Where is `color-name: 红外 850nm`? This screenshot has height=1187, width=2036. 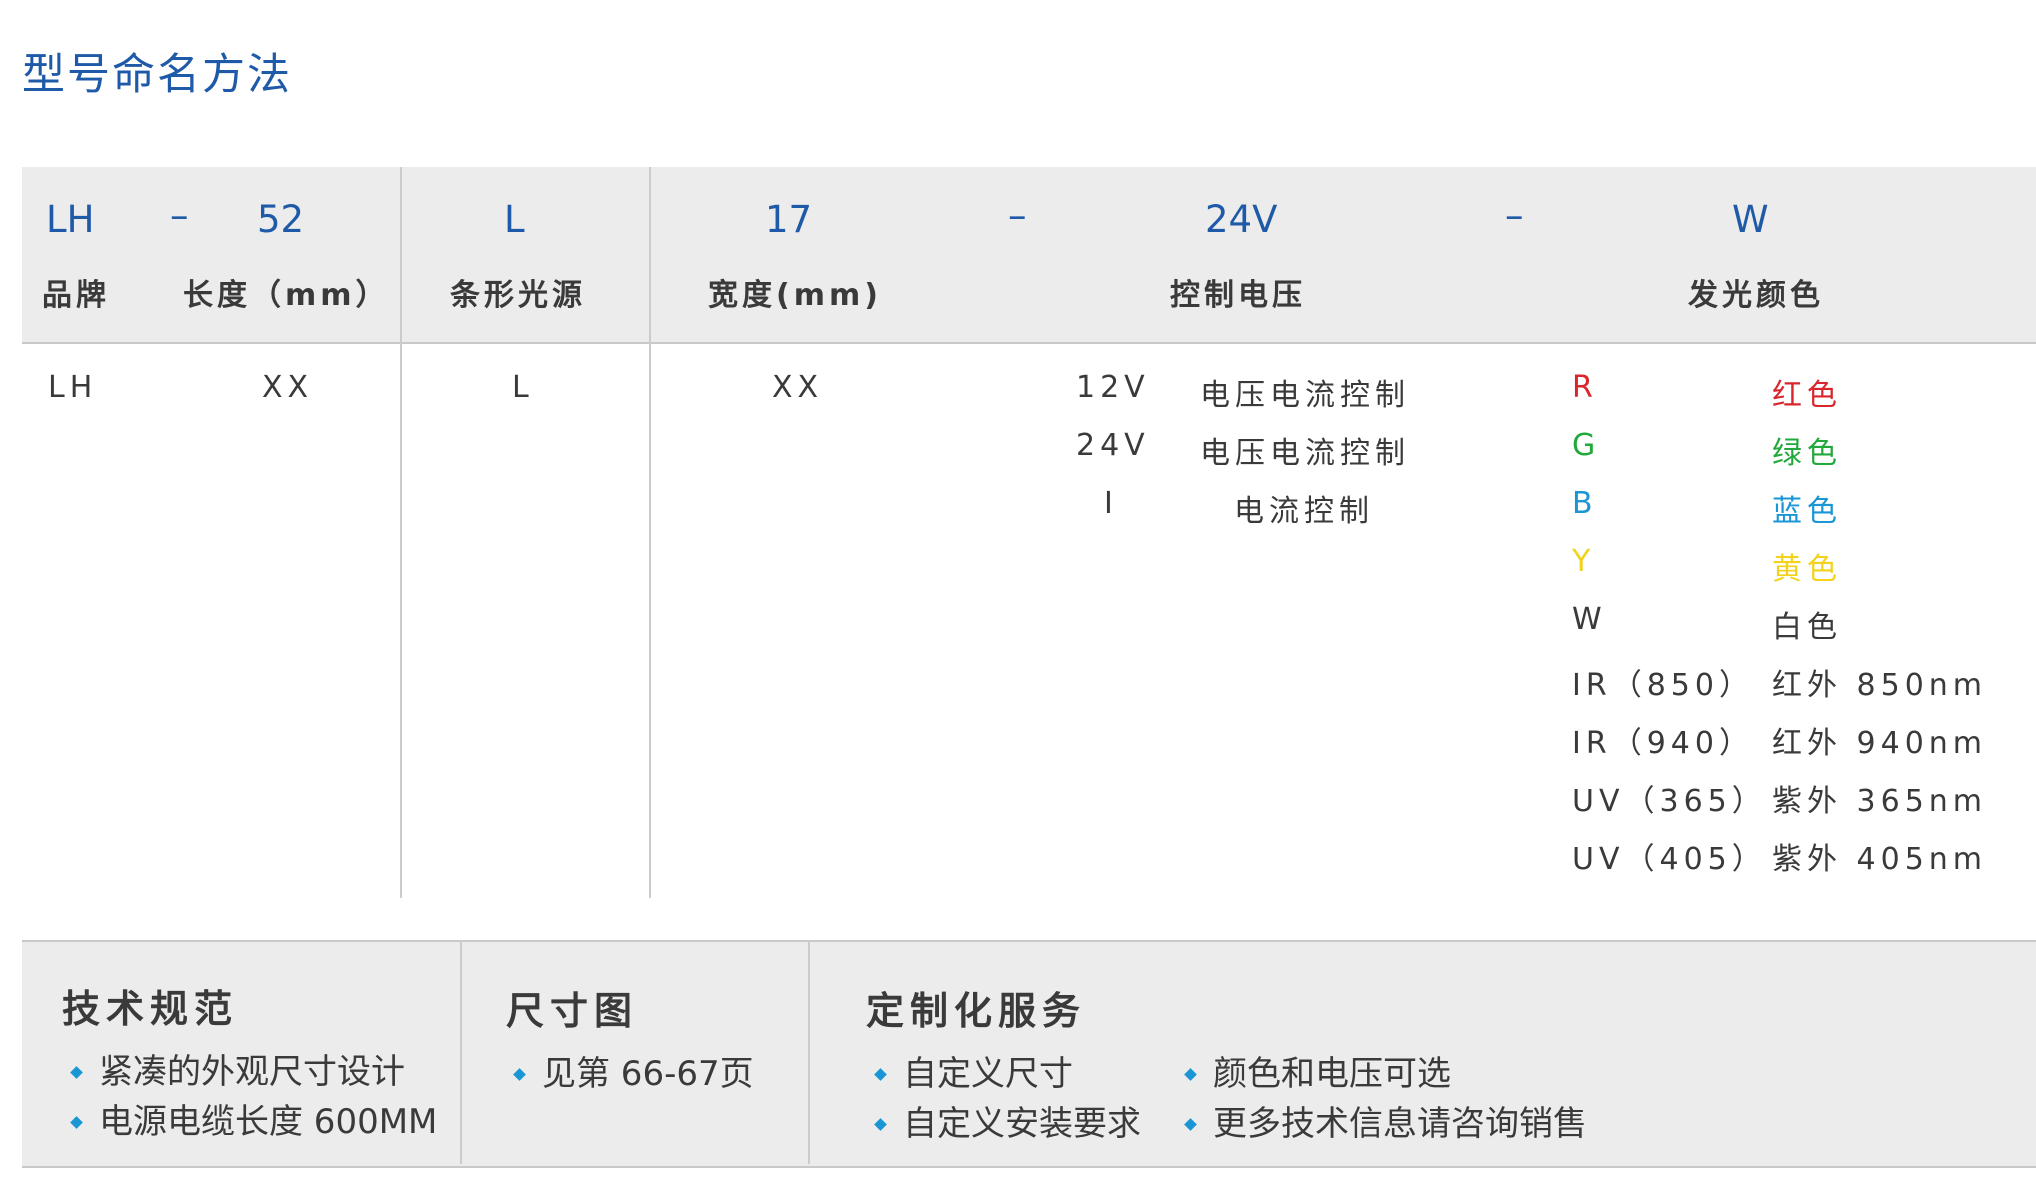
color-name: 红外 850nm is located at coordinates (1880, 685).